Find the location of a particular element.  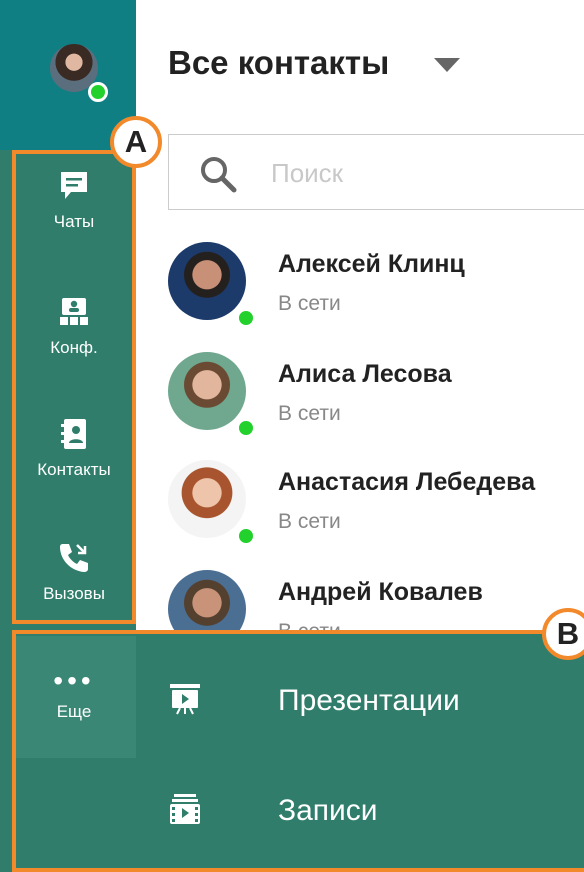

contact-name: Алиса Лесова is located at coordinates (365, 374).